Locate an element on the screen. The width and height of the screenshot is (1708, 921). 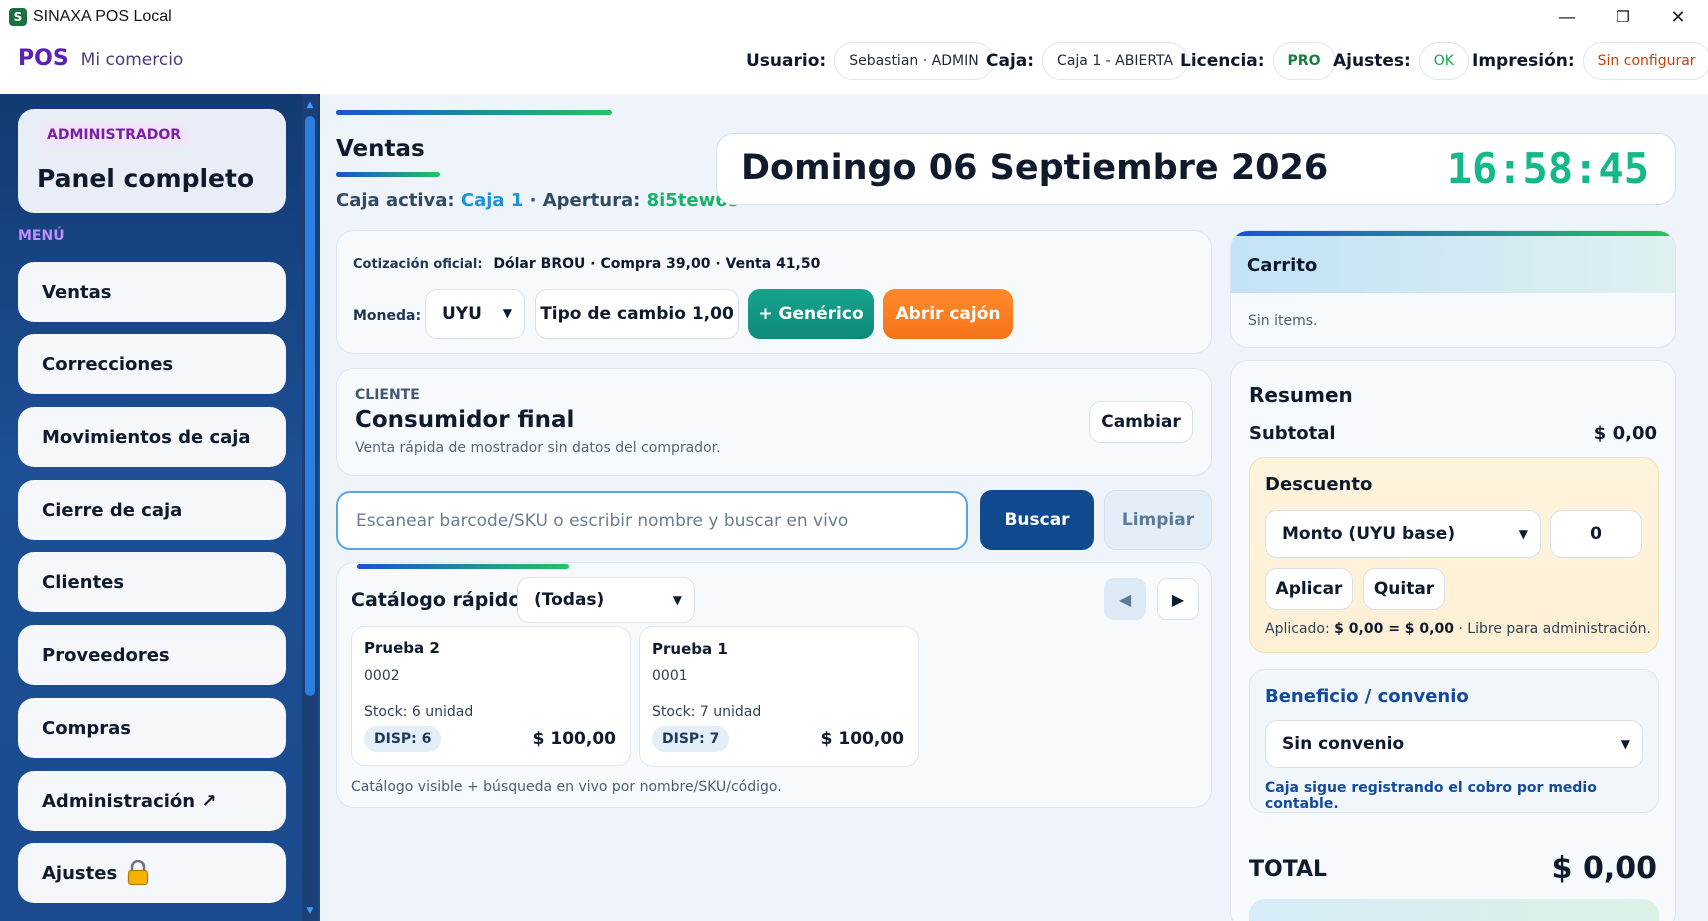
catalog-title: Catálogo rápido is located at coordinates (436, 600).